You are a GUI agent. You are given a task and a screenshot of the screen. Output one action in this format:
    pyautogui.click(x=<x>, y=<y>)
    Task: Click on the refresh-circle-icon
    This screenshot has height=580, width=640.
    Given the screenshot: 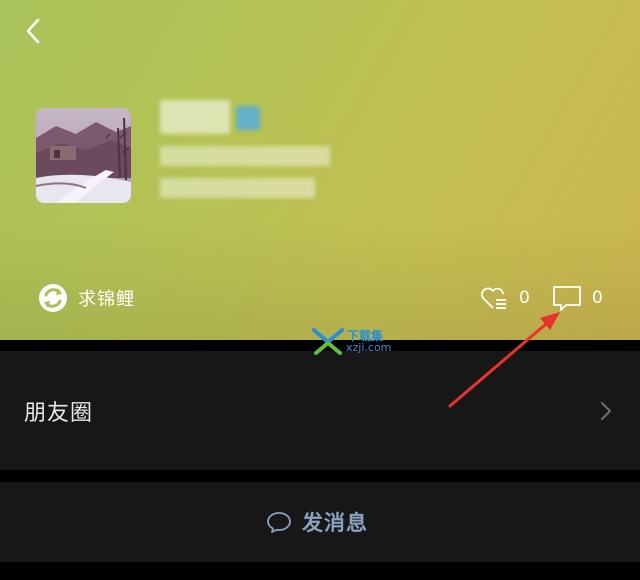 What is the action you would take?
    pyautogui.click(x=53, y=298)
    